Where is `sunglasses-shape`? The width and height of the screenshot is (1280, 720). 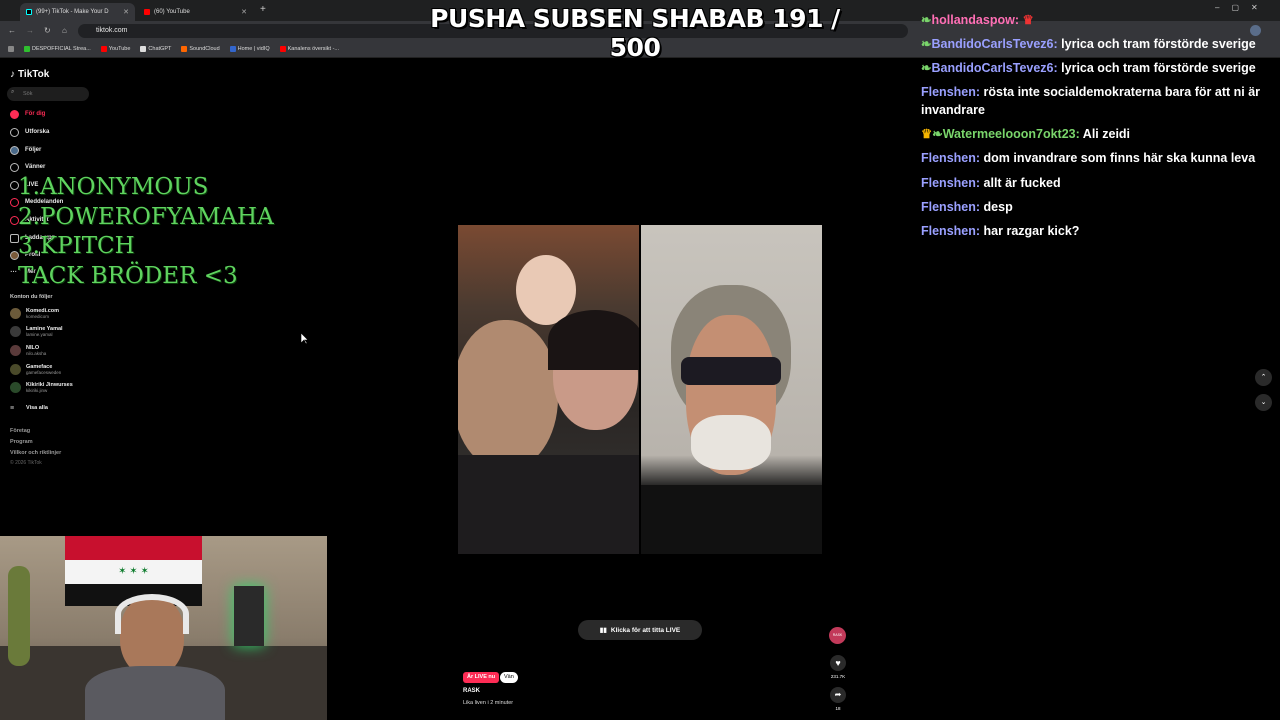 sunglasses-shape is located at coordinates (731, 371).